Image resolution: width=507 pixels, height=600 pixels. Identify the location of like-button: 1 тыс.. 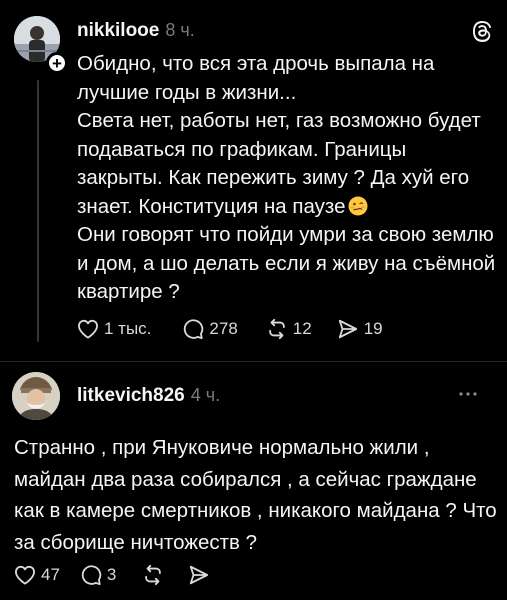
(114, 329).